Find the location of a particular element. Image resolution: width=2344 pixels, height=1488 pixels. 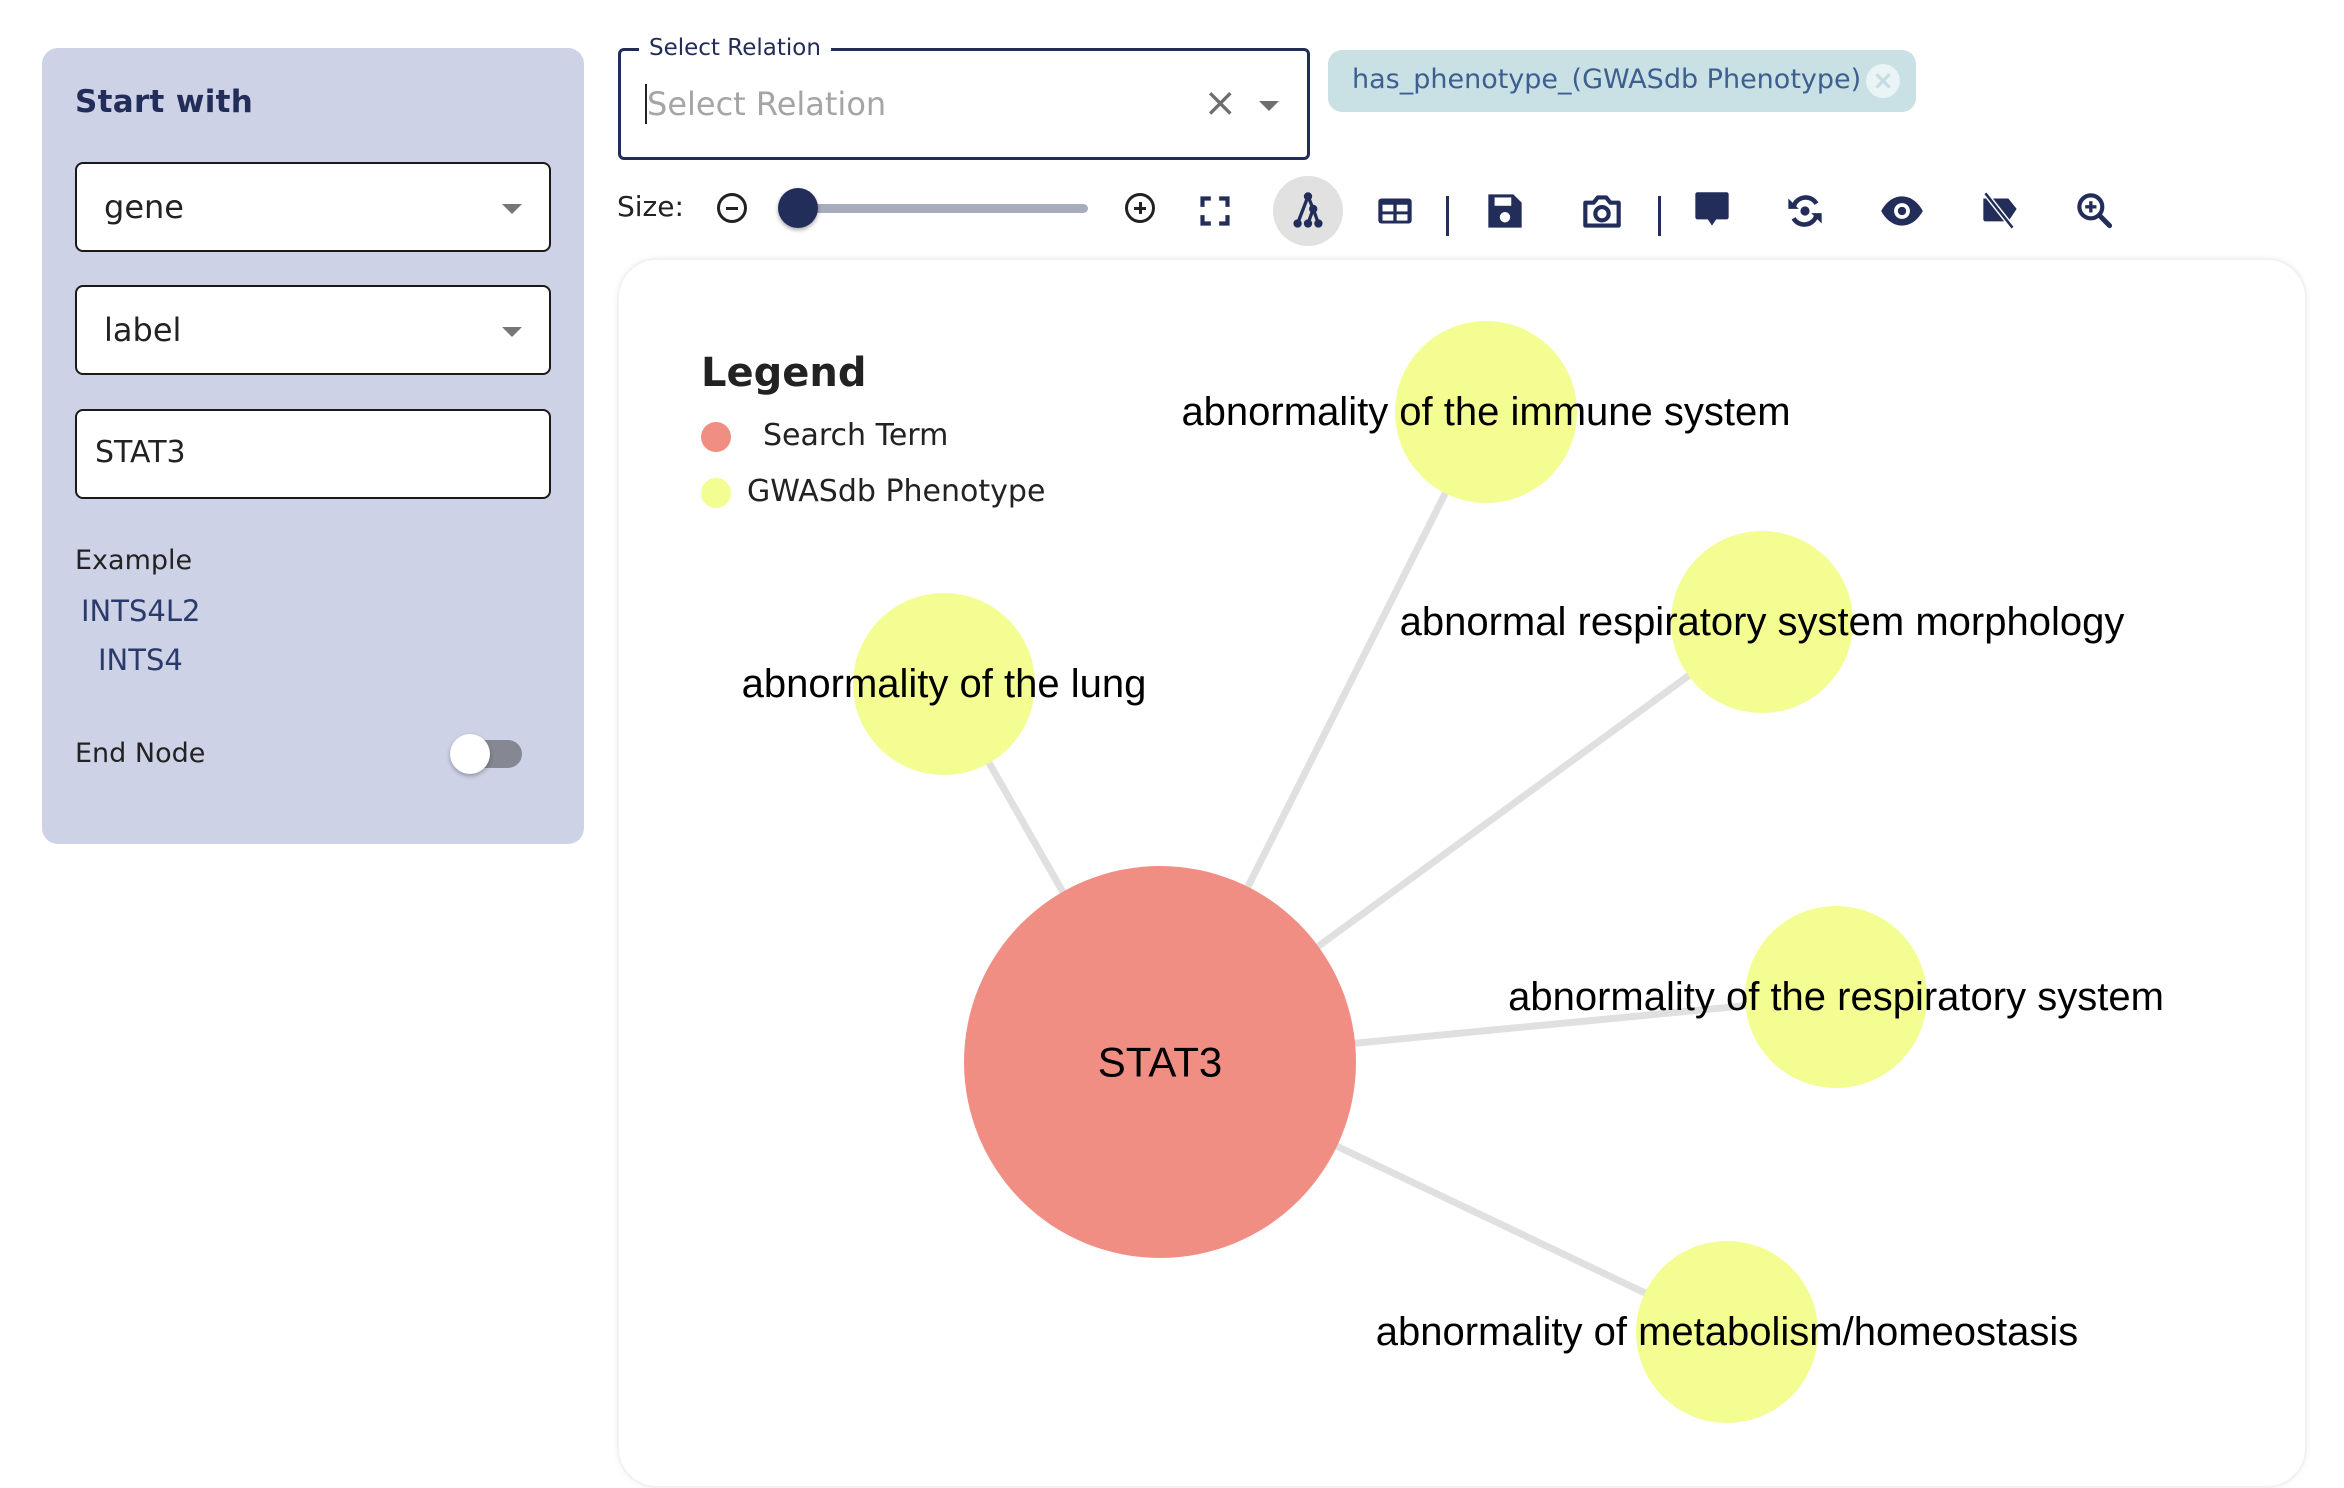

node-type-select: gene is located at coordinates (313, 207).